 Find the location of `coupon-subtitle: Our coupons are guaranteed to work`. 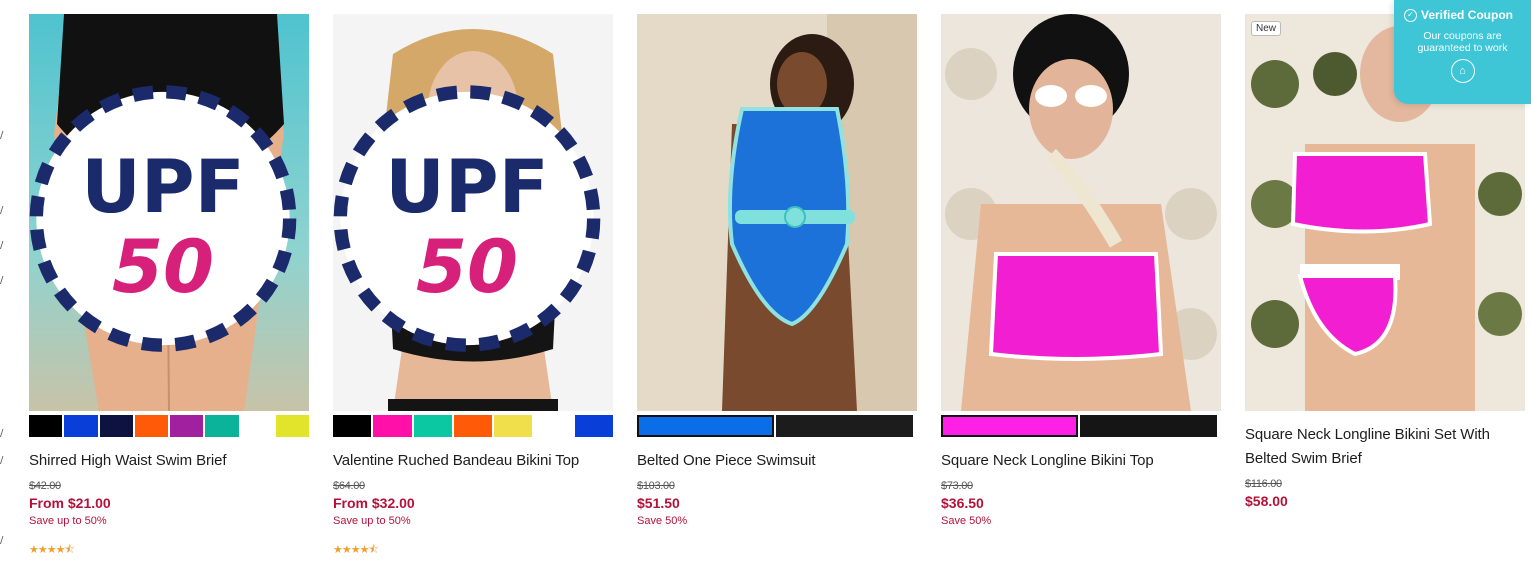

coupon-subtitle: Our coupons are guaranteed to work is located at coordinates (1462, 42).